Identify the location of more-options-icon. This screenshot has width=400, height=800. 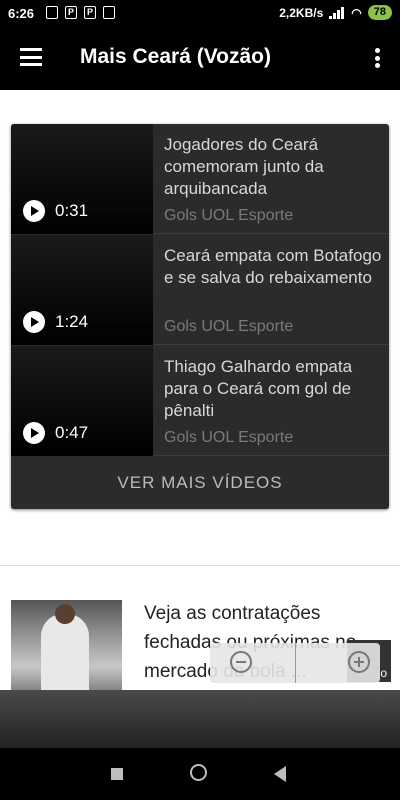
(377, 58).